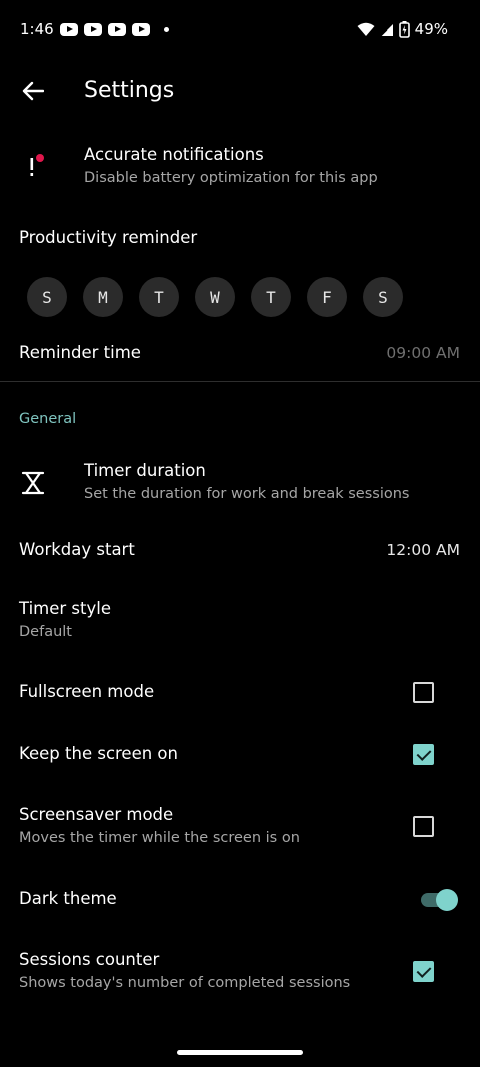 The image size is (480, 1067). Describe the element at coordinates (108, 237) in the screenshot. I see `productivity-reminder-title: Productivity reminder` at that location.